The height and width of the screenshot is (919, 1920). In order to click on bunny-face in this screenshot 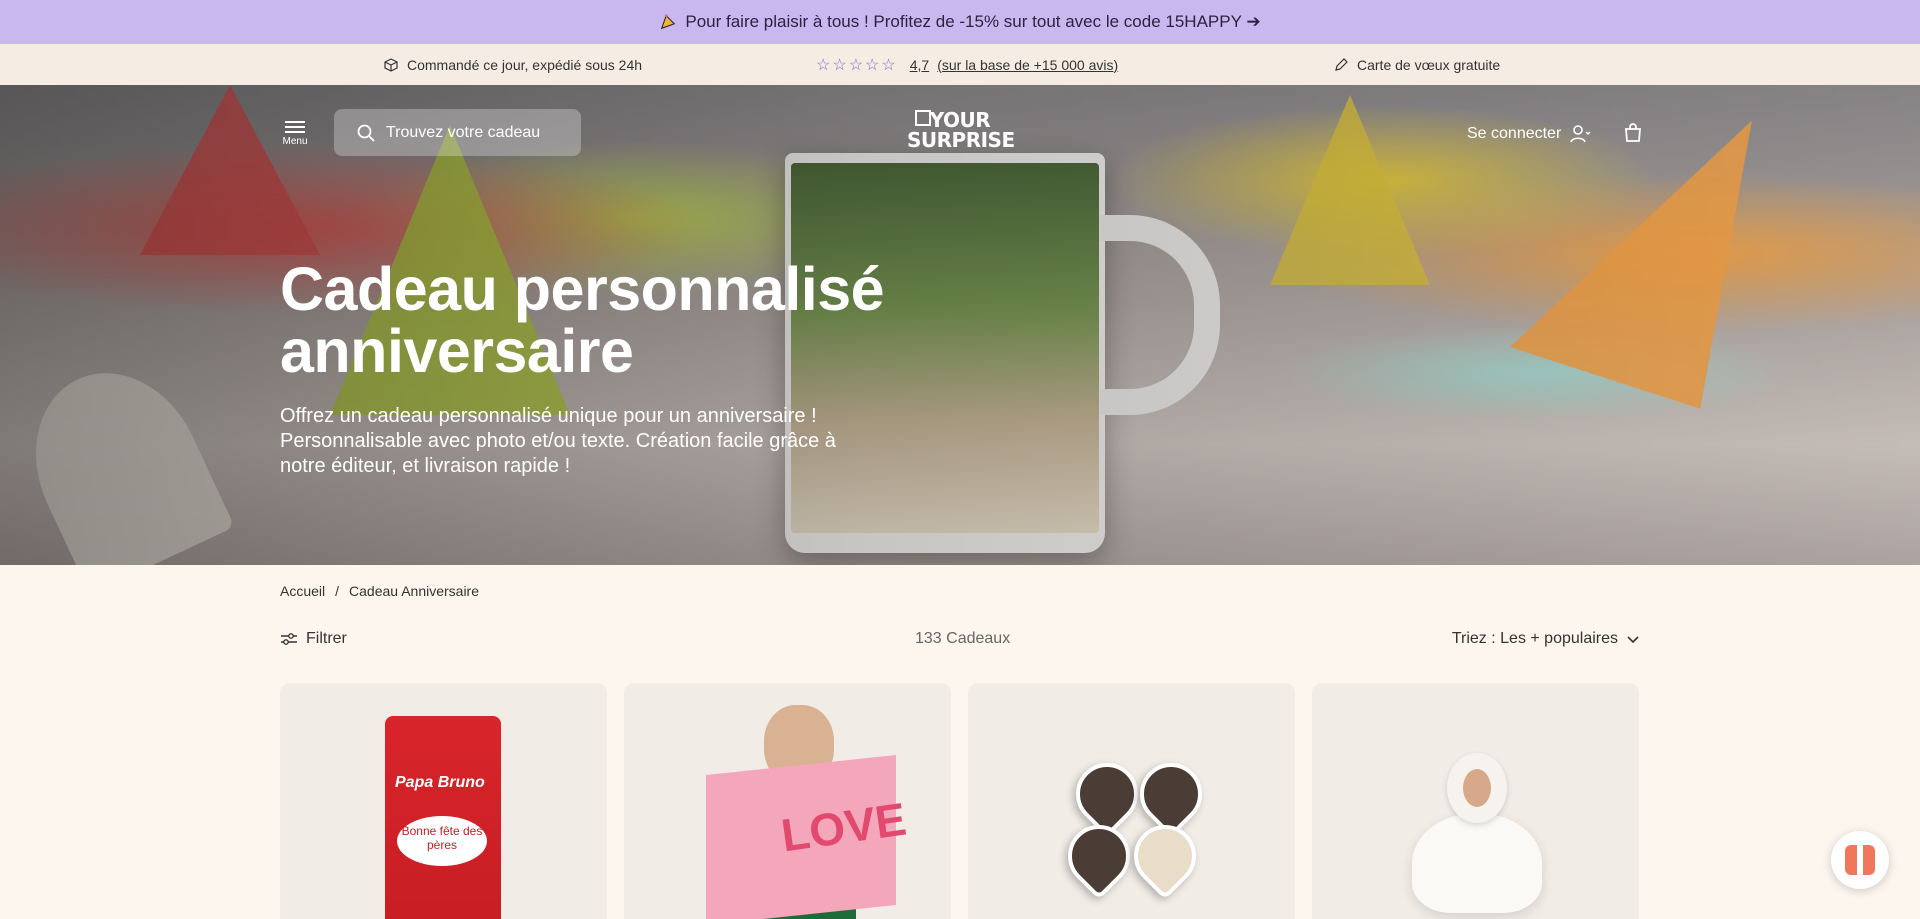, I will do `click(1477, 788)`.